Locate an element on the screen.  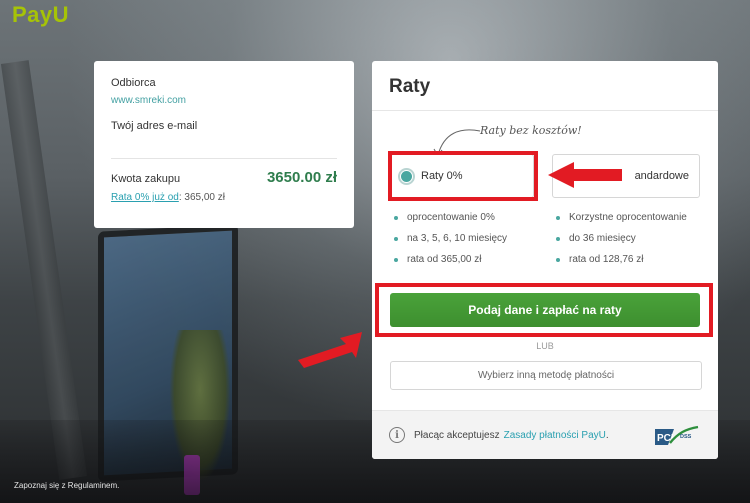
payu-logo: PayU is located at coordinates (40, 15).